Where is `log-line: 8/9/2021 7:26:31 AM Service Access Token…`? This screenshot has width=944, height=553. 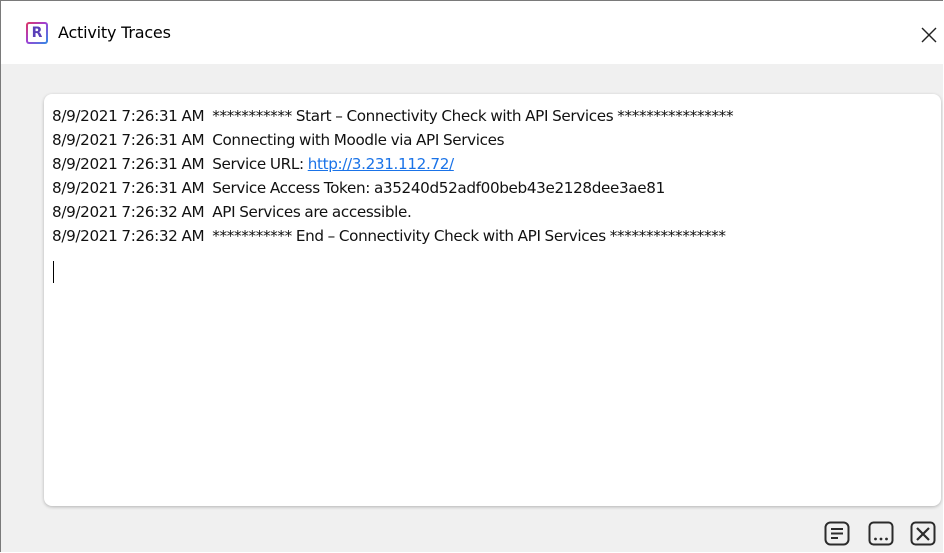 log-line: 8/9/2021 7:26:31 AM Service Access Token… is located at coordinates (496, 188).